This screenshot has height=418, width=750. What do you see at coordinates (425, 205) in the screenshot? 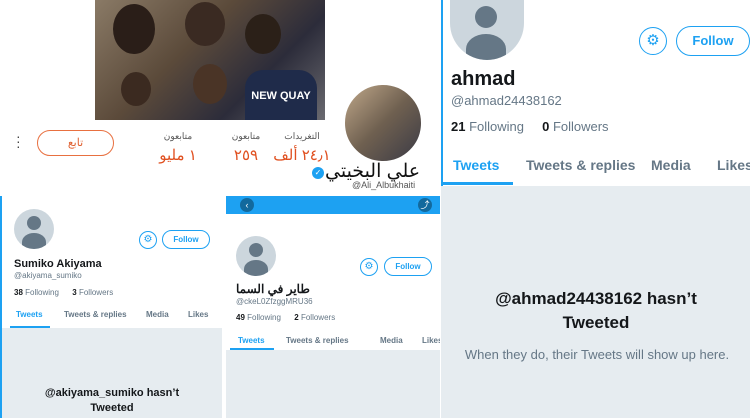
I see `share-icon: ⤴` at bounding box center [425, 205].